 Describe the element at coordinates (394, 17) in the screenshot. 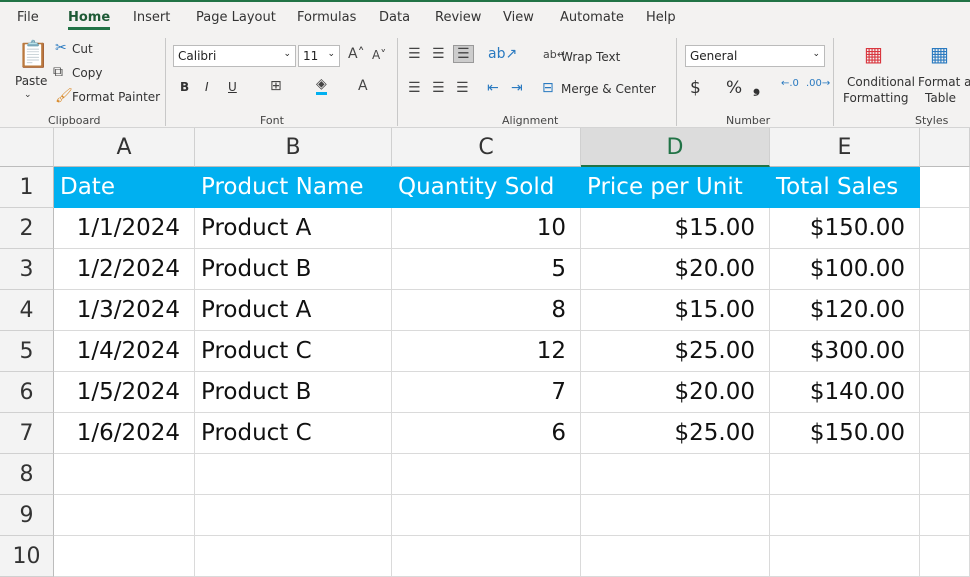

I see `tab-data: Data` at that location.